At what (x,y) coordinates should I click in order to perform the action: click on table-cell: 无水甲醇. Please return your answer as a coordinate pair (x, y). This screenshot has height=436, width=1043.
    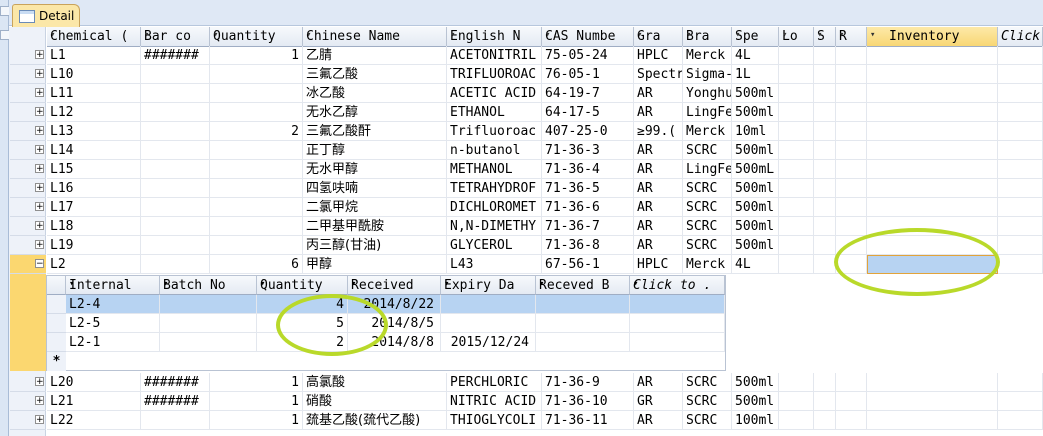
    Looking at the image, I should click on (375, 169).